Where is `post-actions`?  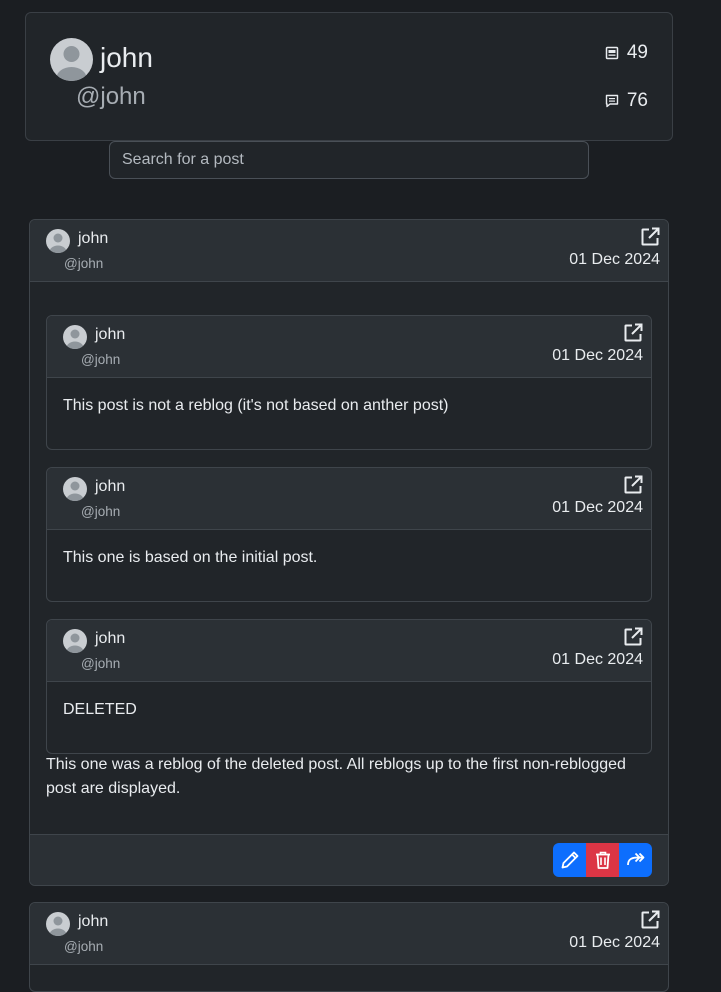
post-actions is located at coordinates (602, 860).